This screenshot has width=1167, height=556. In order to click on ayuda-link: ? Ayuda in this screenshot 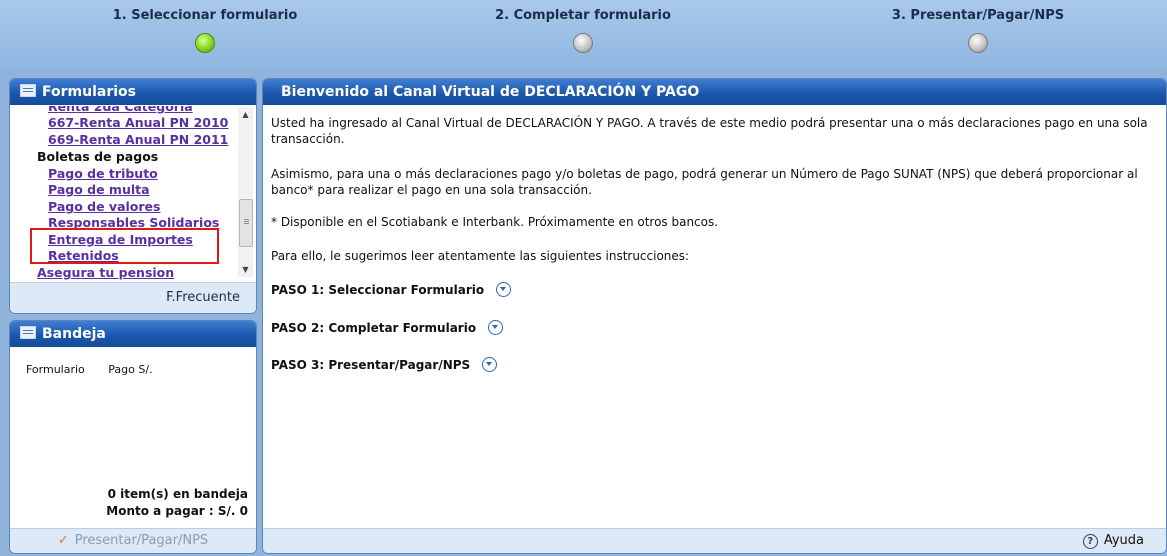, I will do `click(1113, 541)`.